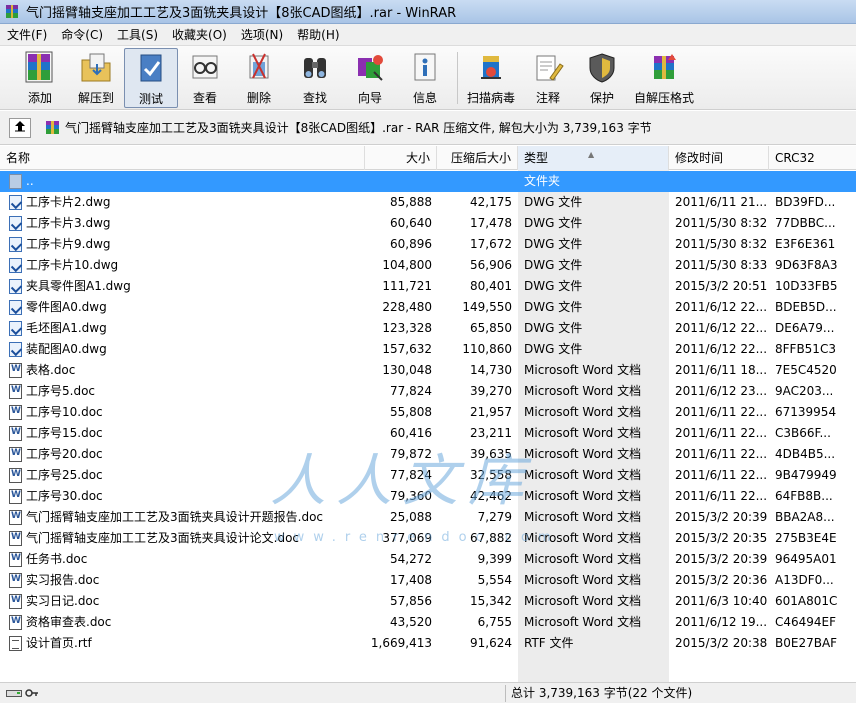  Describe the element at coordinates (411, 412) in the screenshot. I see `file-size: 55,808` at that location.